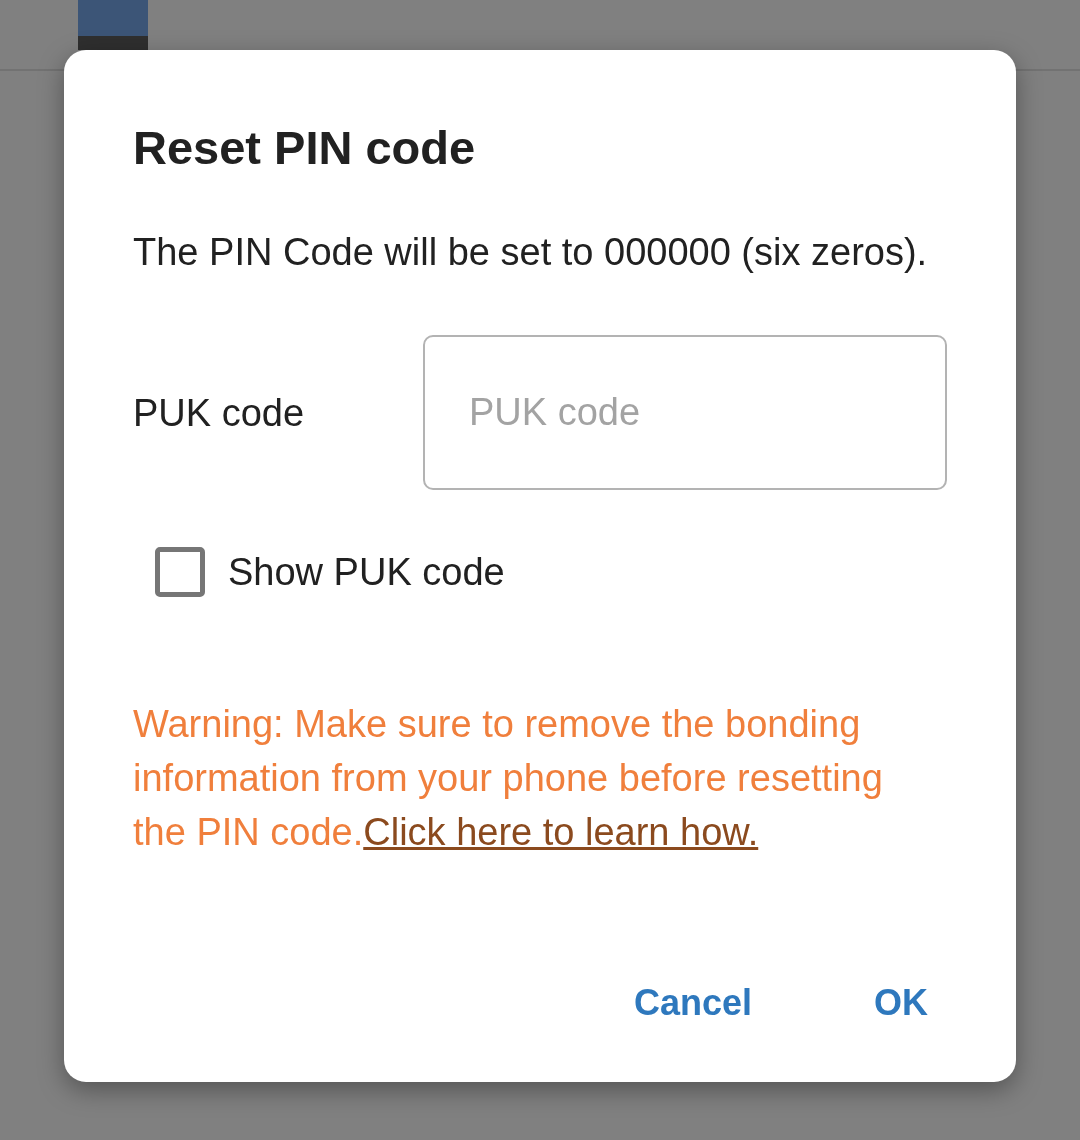  I want to click on photo-placeholder, so click(113, 25).